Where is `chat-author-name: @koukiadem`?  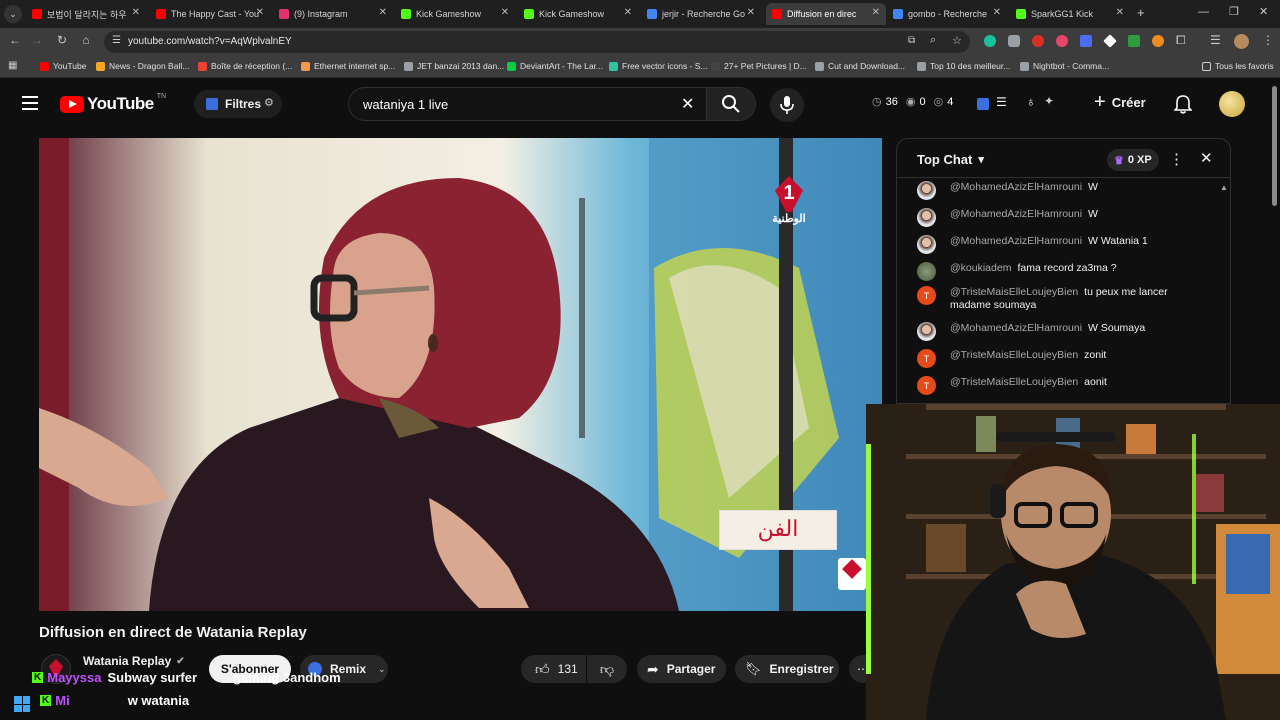 chat-author-name: @koukiadem is located at coordinates (980, 268).